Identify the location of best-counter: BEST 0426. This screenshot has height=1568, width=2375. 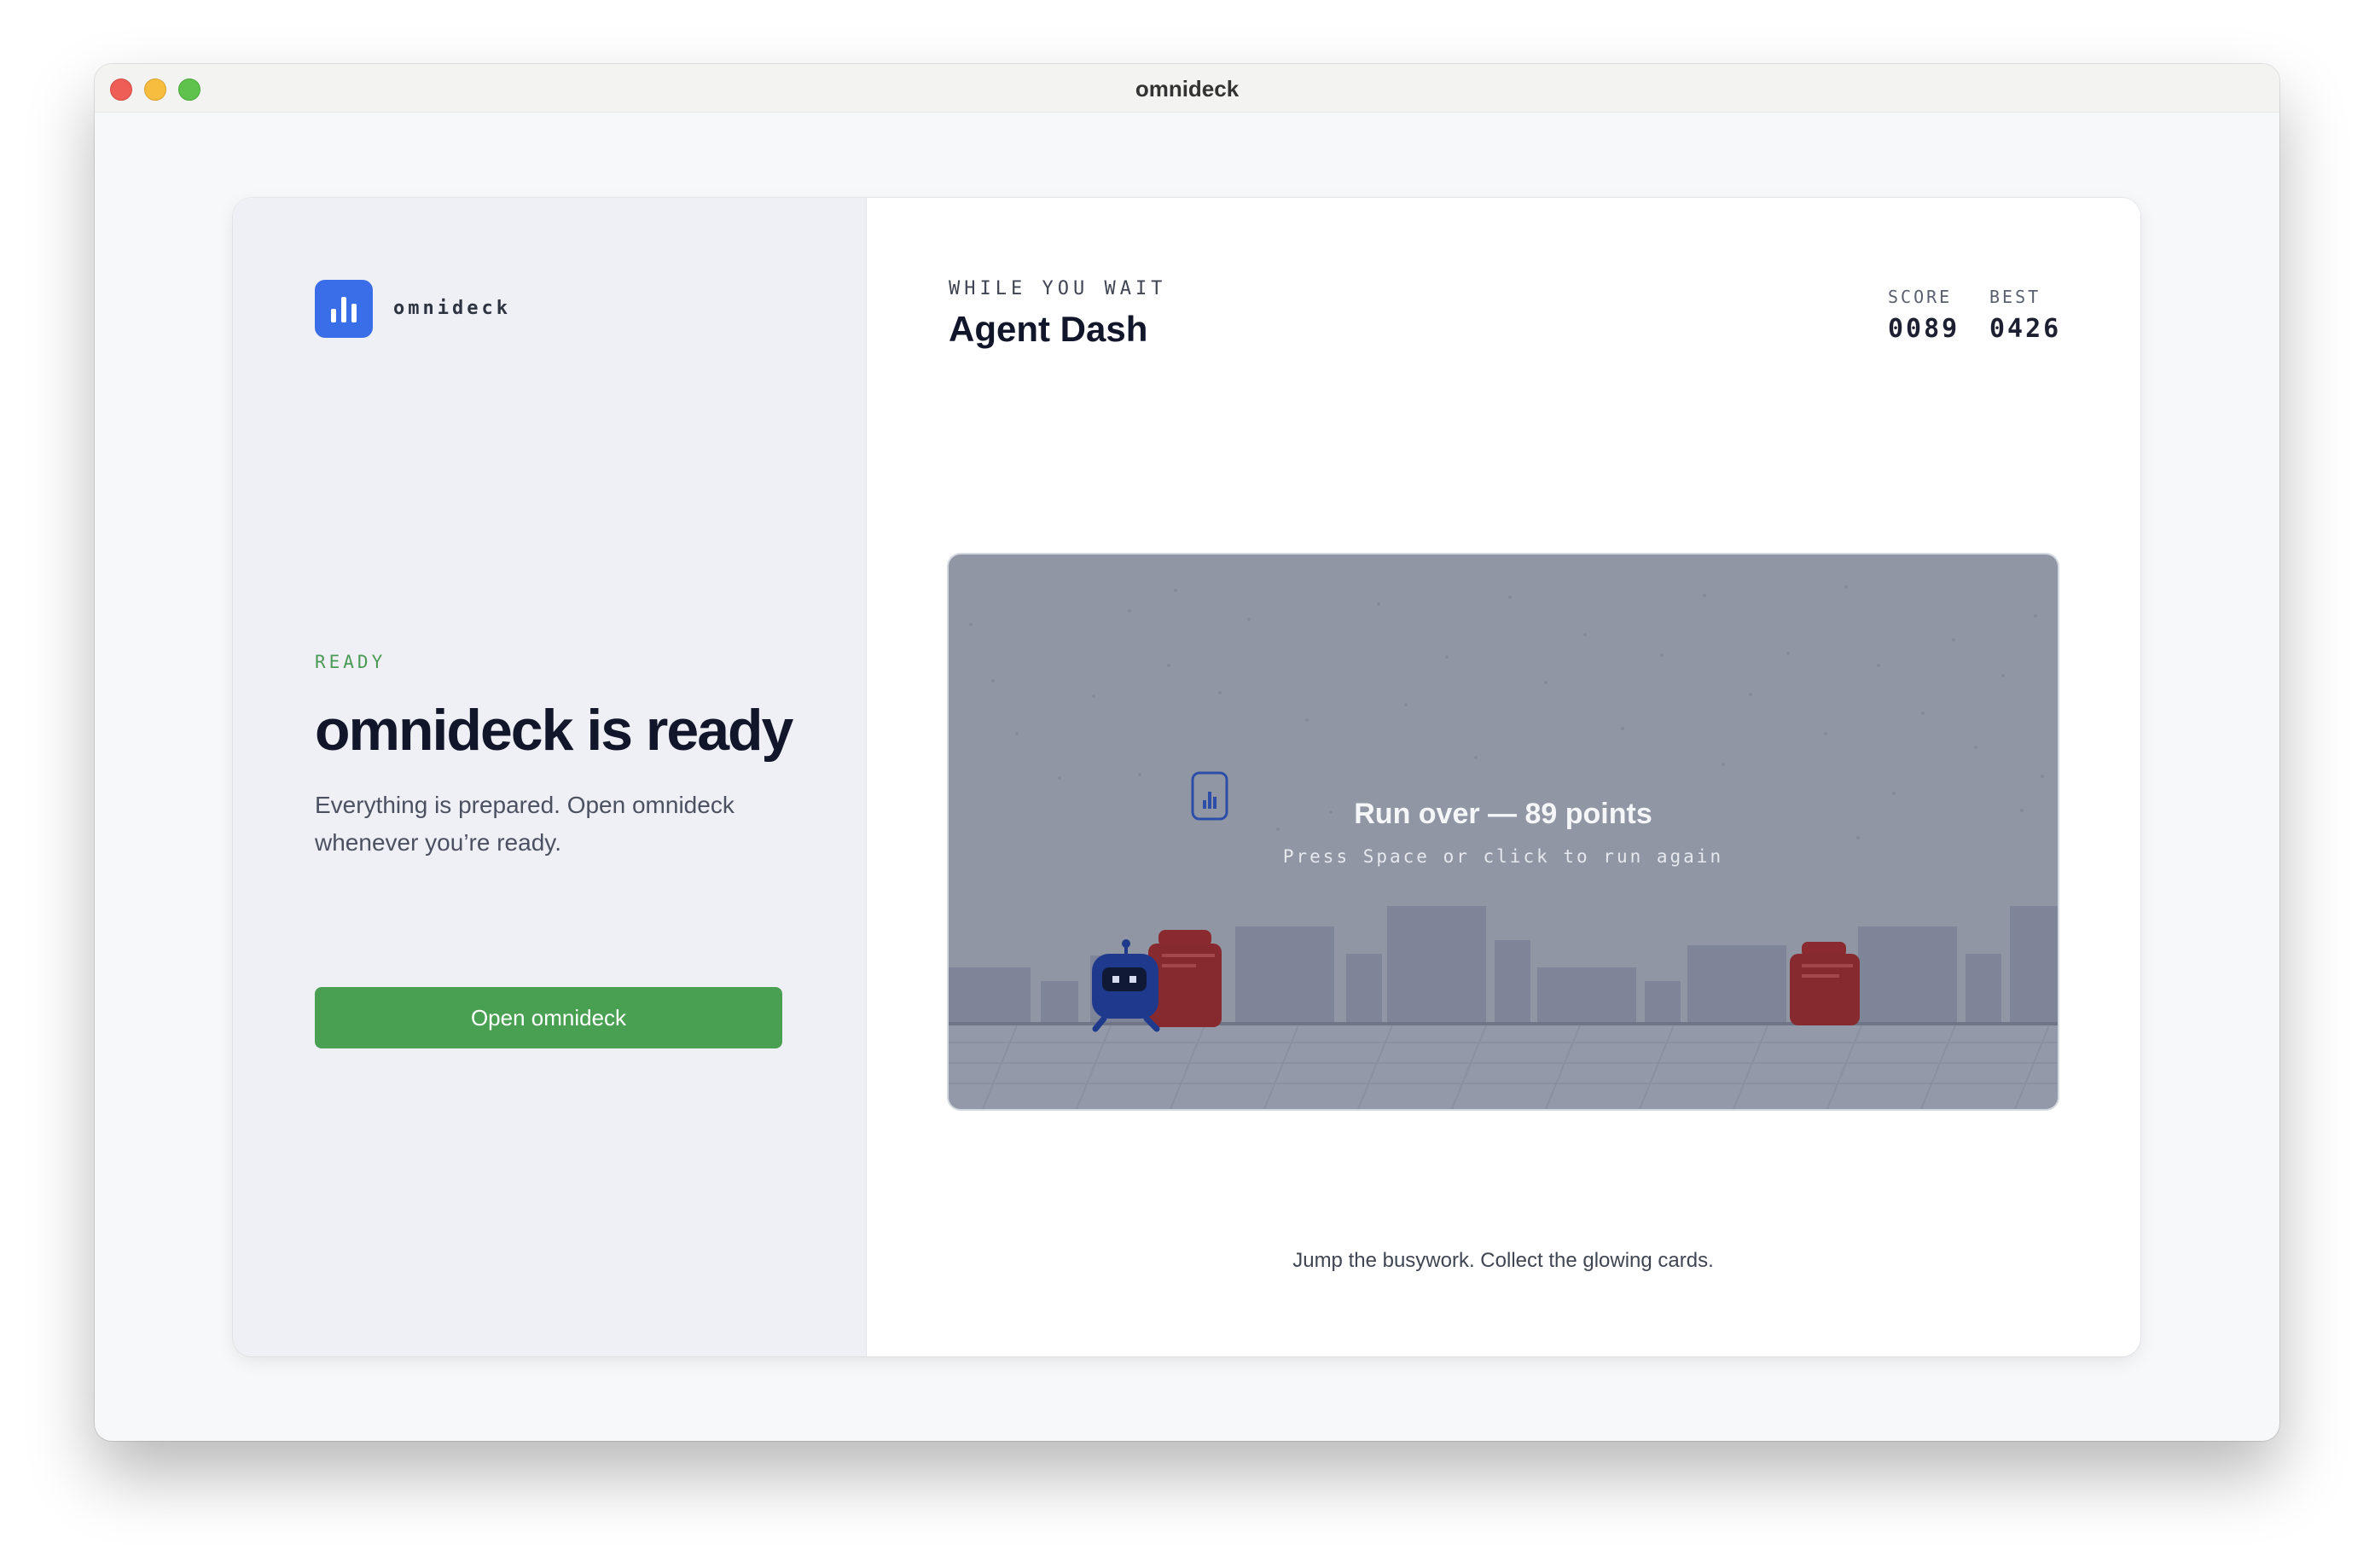
(2025, 315).